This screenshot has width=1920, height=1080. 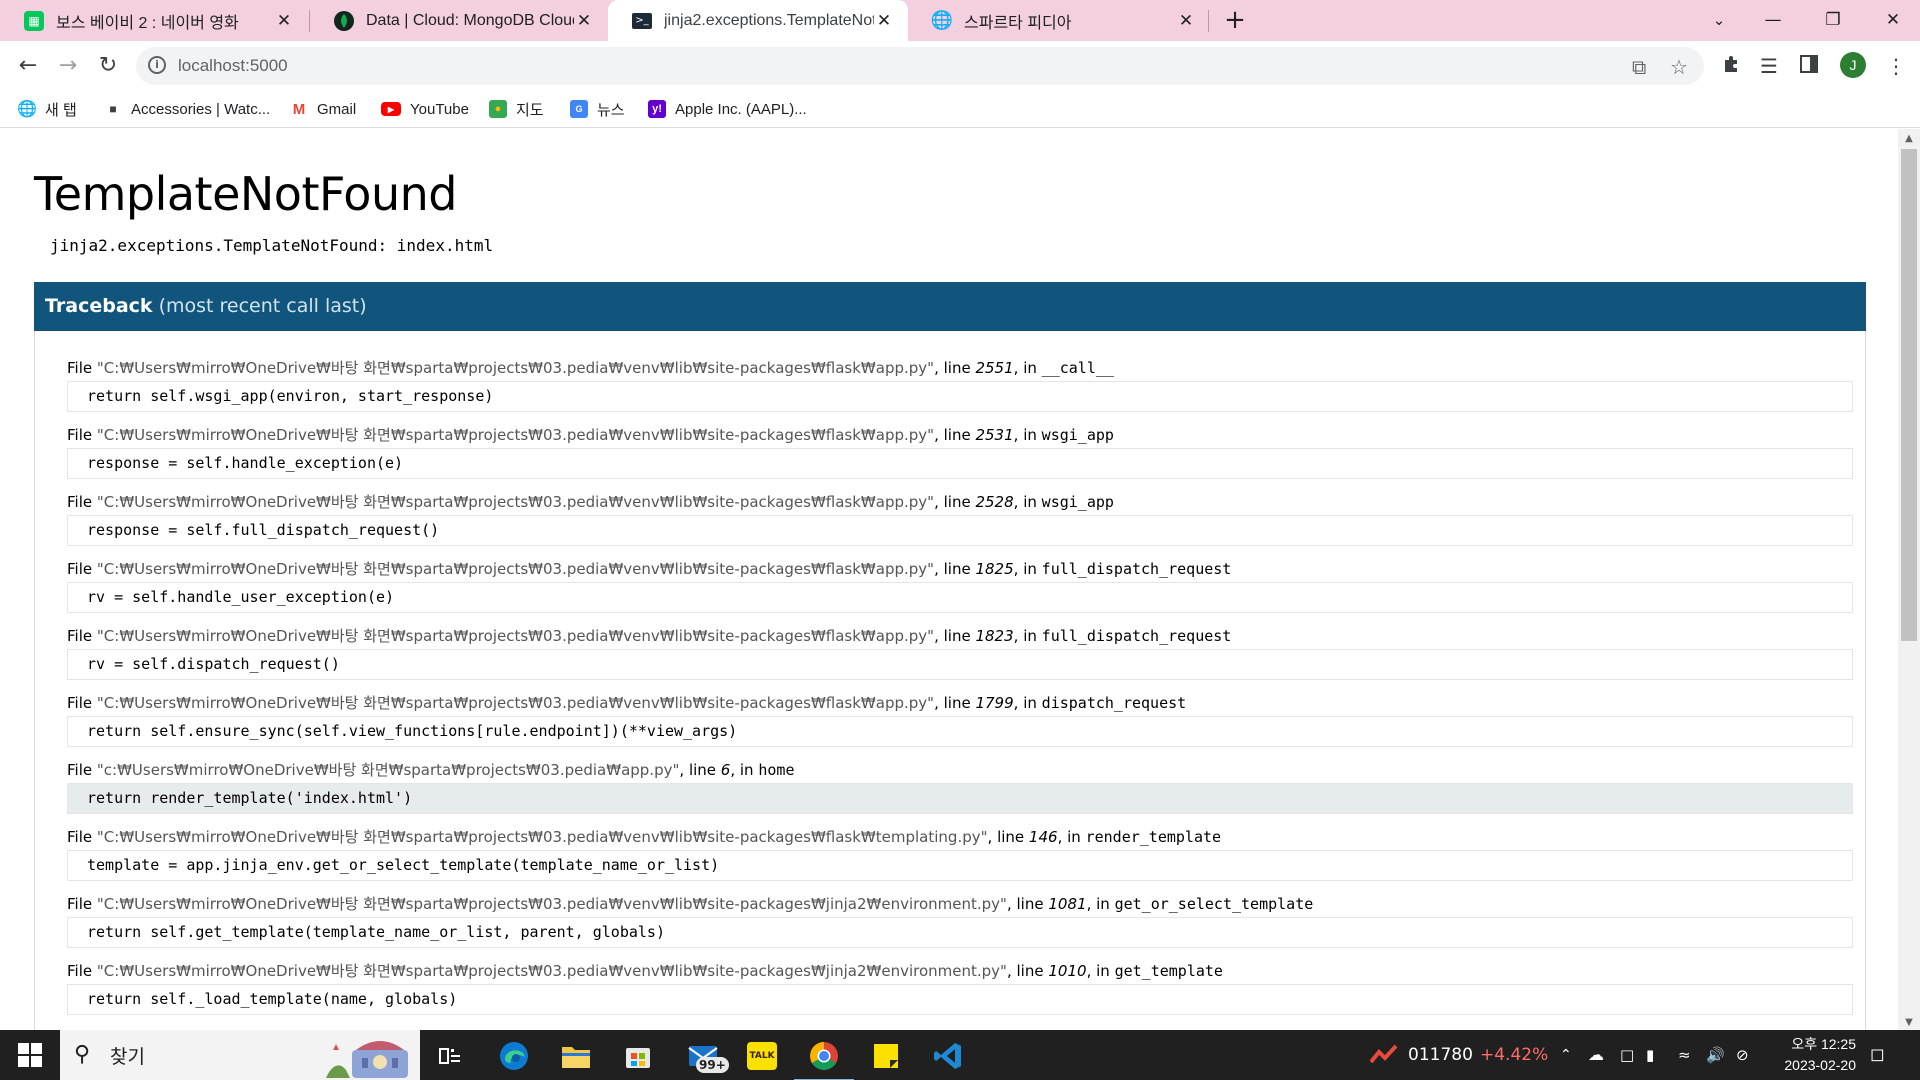 I want to click on bookmark-label: YouTube, so click(x=439, y=109).